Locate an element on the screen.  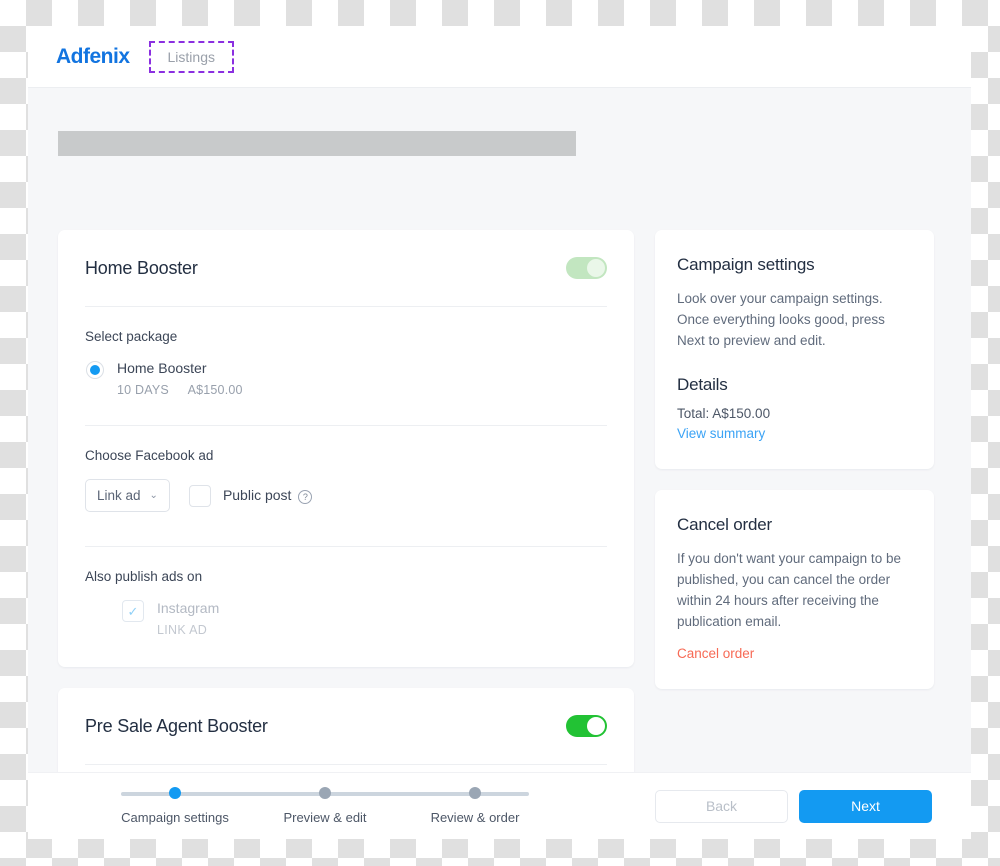
booster-header: Home Booster is located at coordinates (346, 268).